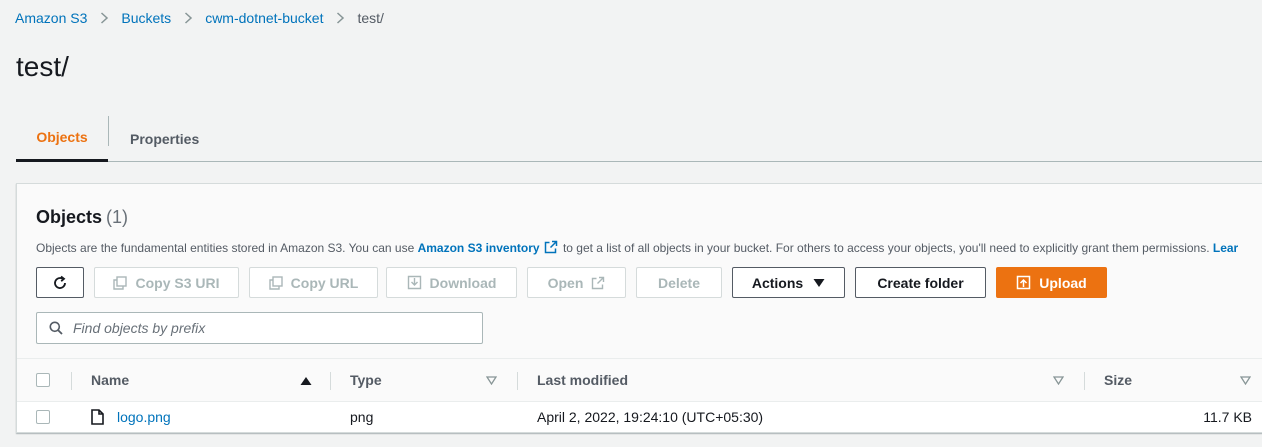  Describe the element at coordinates (97, 417) in the screenshot. I see `file-icon` at that location.